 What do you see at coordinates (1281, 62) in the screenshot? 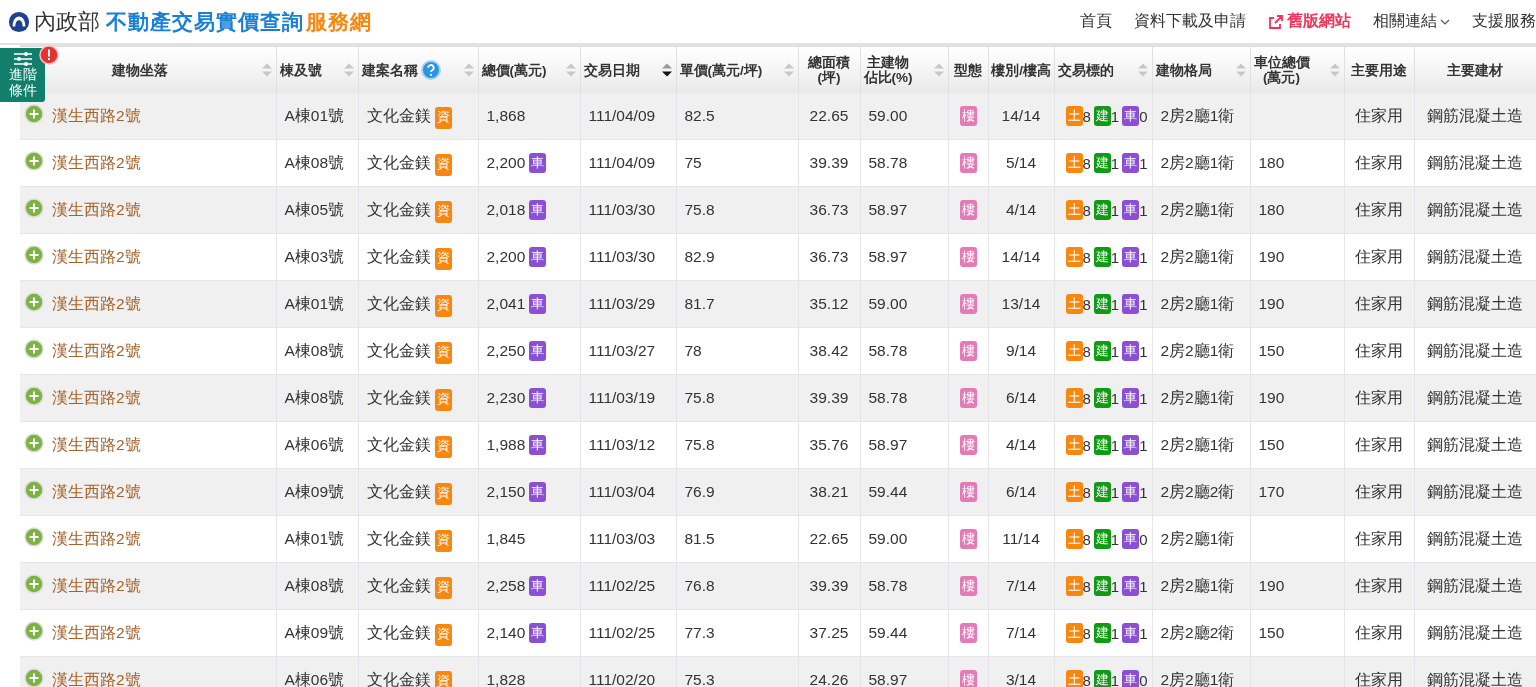
I see `column-header: 車位總價` at bounding box center [1281, 62].